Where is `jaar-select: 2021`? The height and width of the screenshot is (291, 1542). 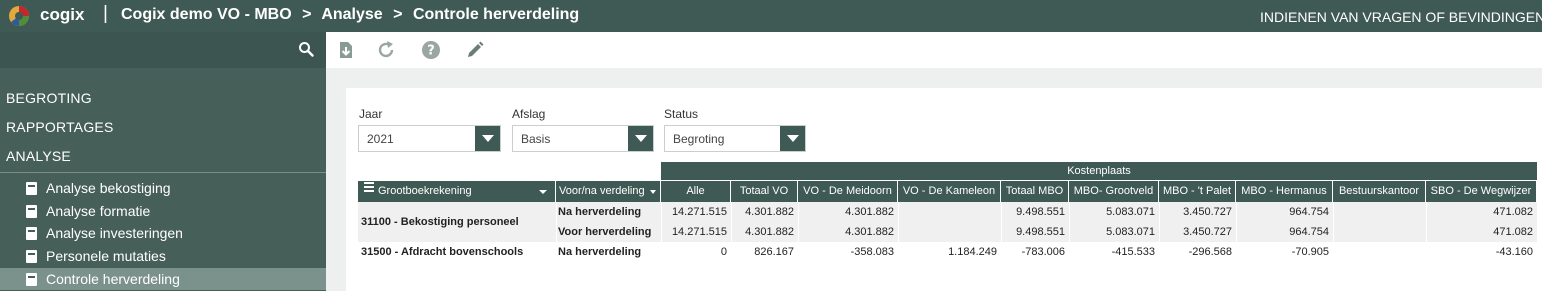
jaar-select: 2021 is located at coordinates (429, 138).